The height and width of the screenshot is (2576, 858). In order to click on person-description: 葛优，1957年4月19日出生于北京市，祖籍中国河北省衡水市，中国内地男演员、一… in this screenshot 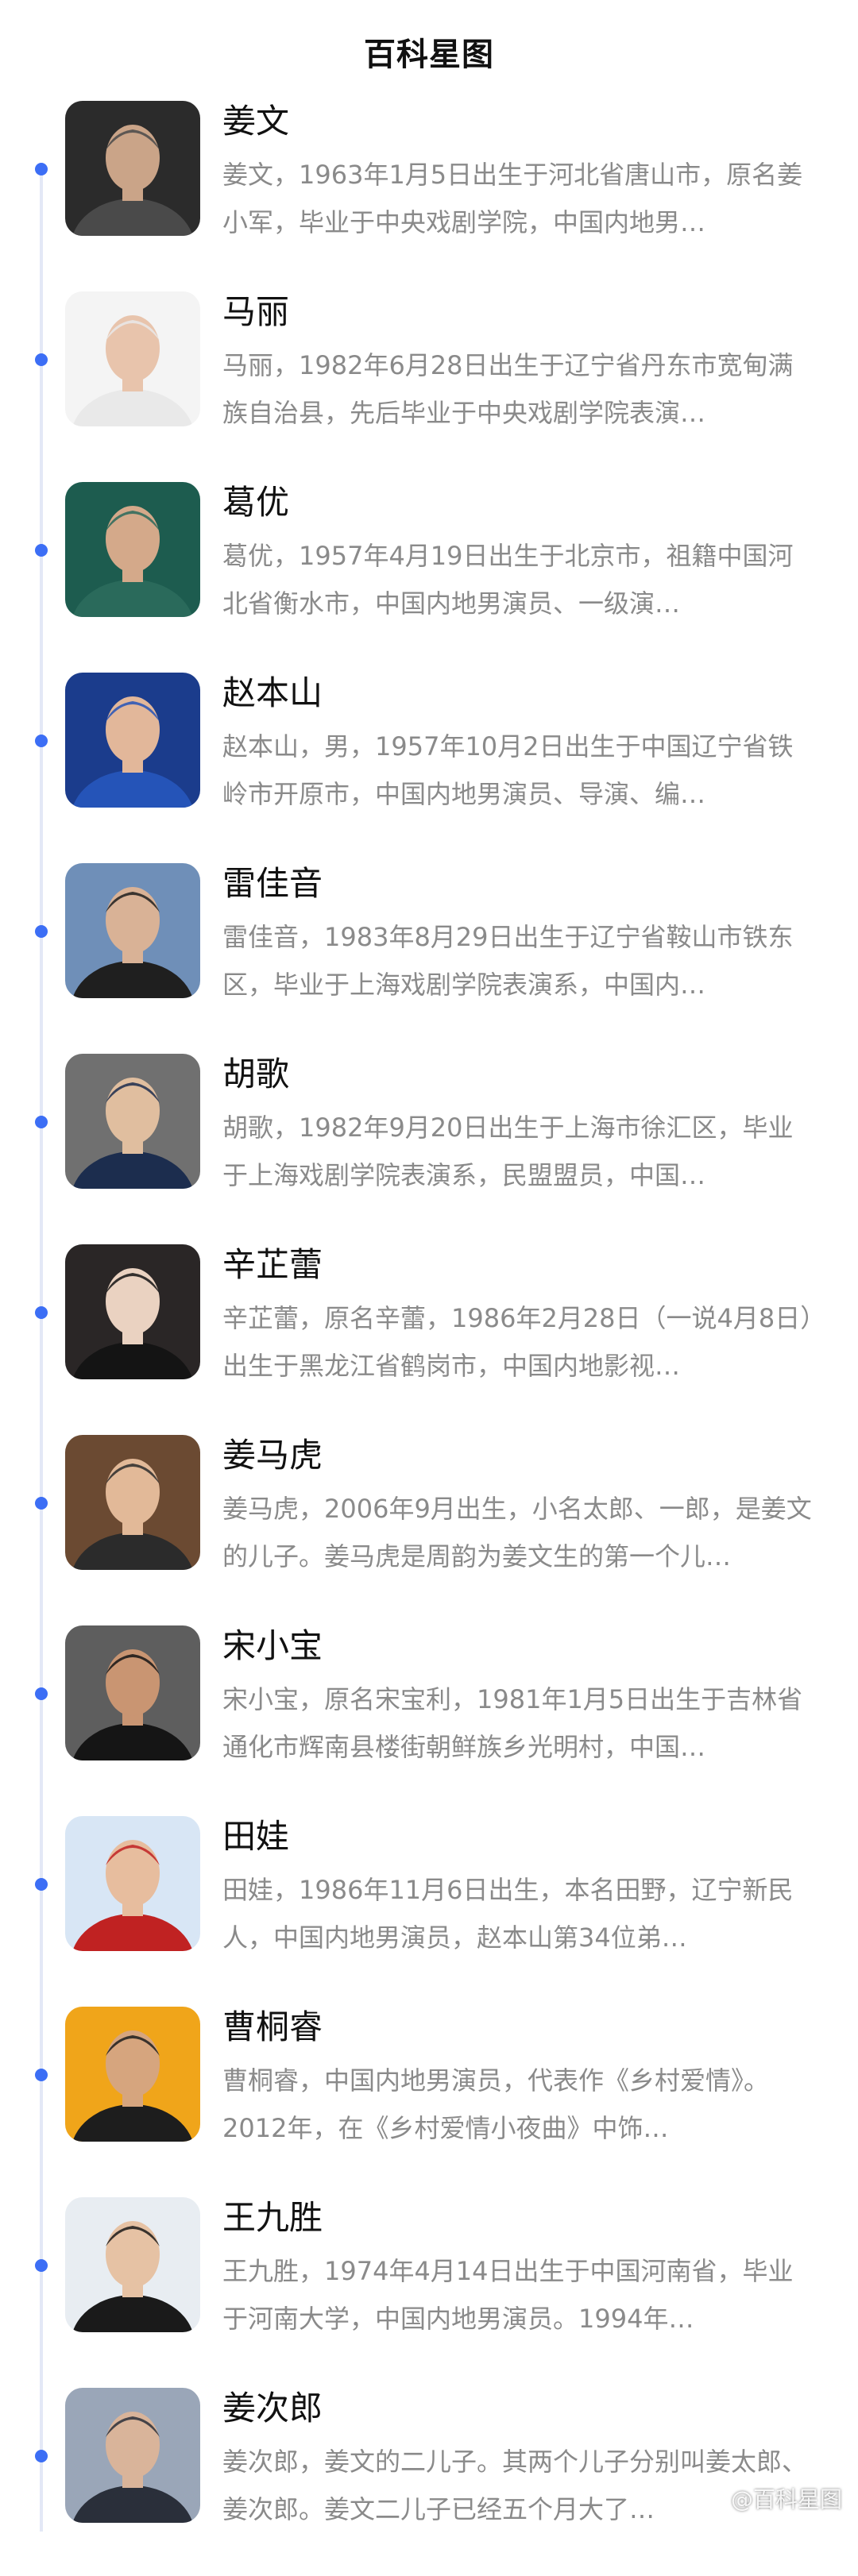, I will do `click(508, 580)`.